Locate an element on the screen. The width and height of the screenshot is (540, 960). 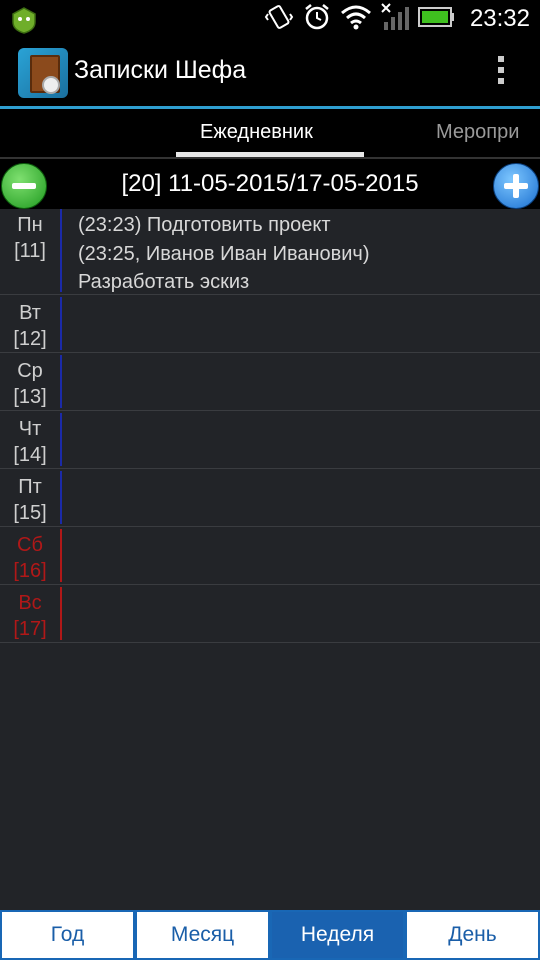
nav-month-button: Месяц is located at coordinates (202, 935).